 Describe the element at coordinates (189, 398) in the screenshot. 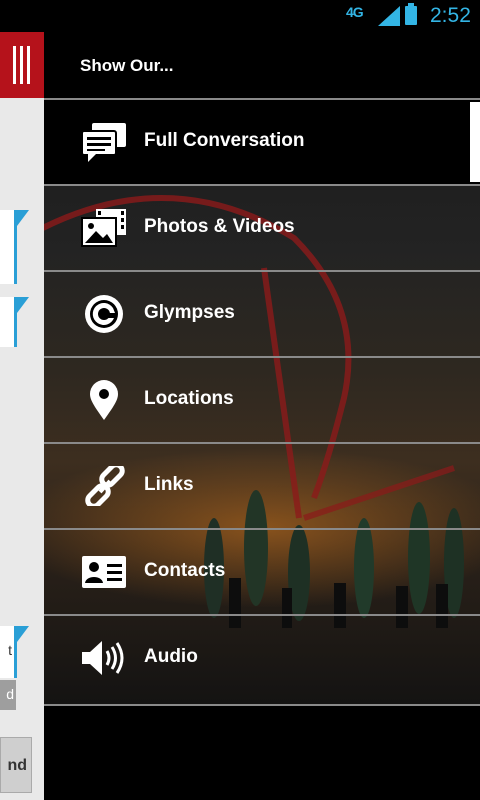

I see `menu-item-label: Locations` at that location.